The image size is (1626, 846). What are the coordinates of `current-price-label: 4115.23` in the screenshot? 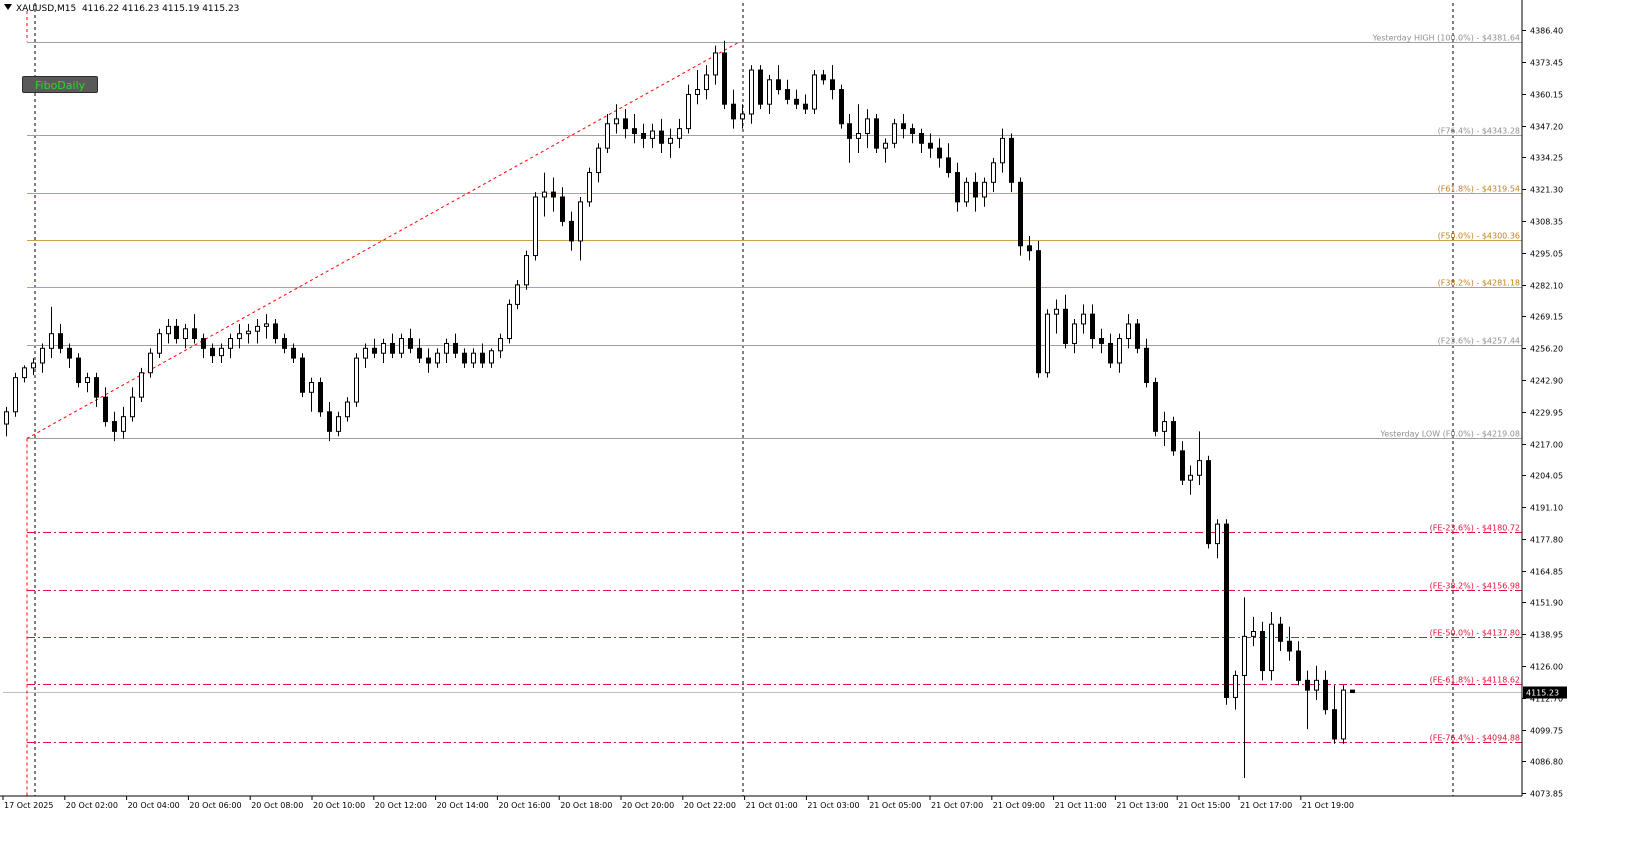 It's located at (1542, 693).